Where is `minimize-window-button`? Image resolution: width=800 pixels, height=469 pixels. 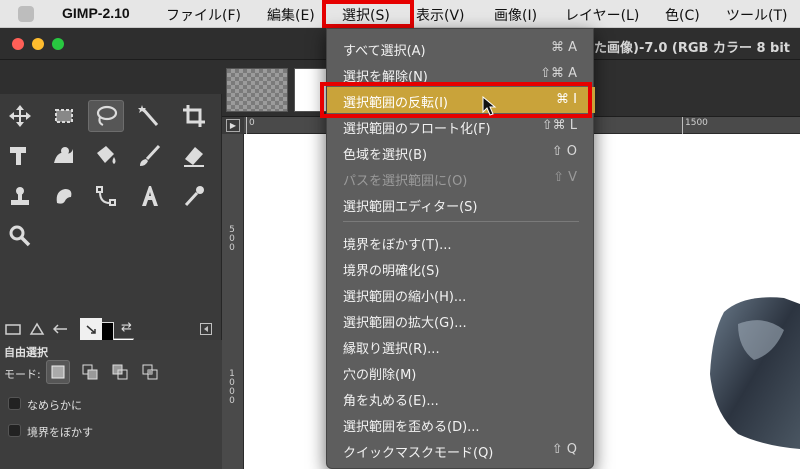 minimize-window-button is located at coordinates (38, 44).